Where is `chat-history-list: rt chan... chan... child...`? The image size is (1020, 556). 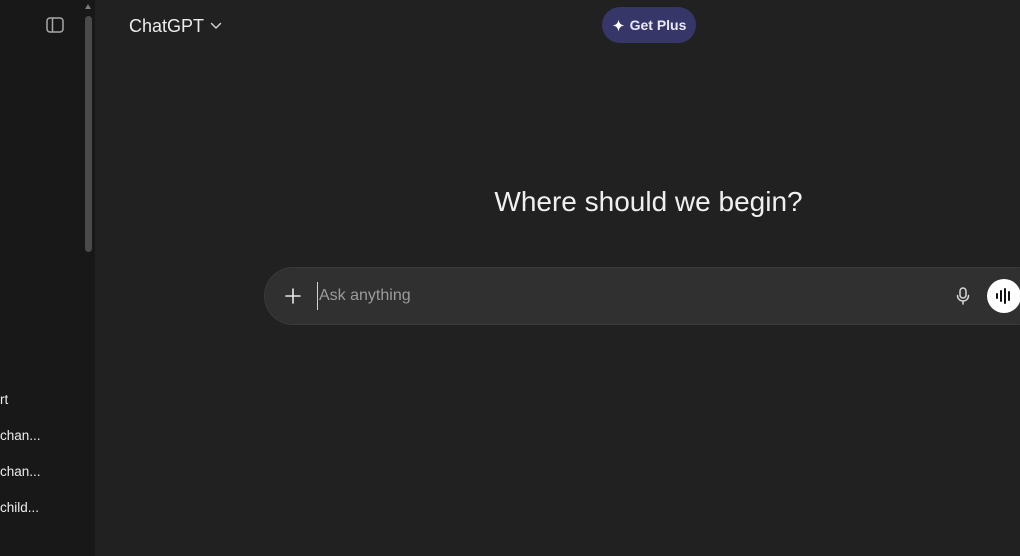 chat-history-list: rt chan... chan... child... is located at coordinates (45, 460).